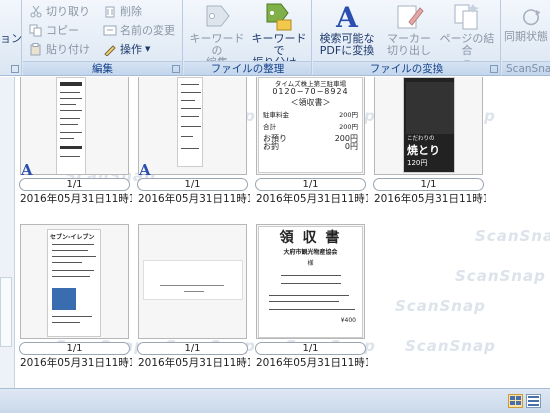 This screenshot has height=413, width=550. What do you see at coordinates (430, 199) in the screenshot?
I see `thumbnail-date: 2016年05月31日11時1:` at bounding box center [430, 199].